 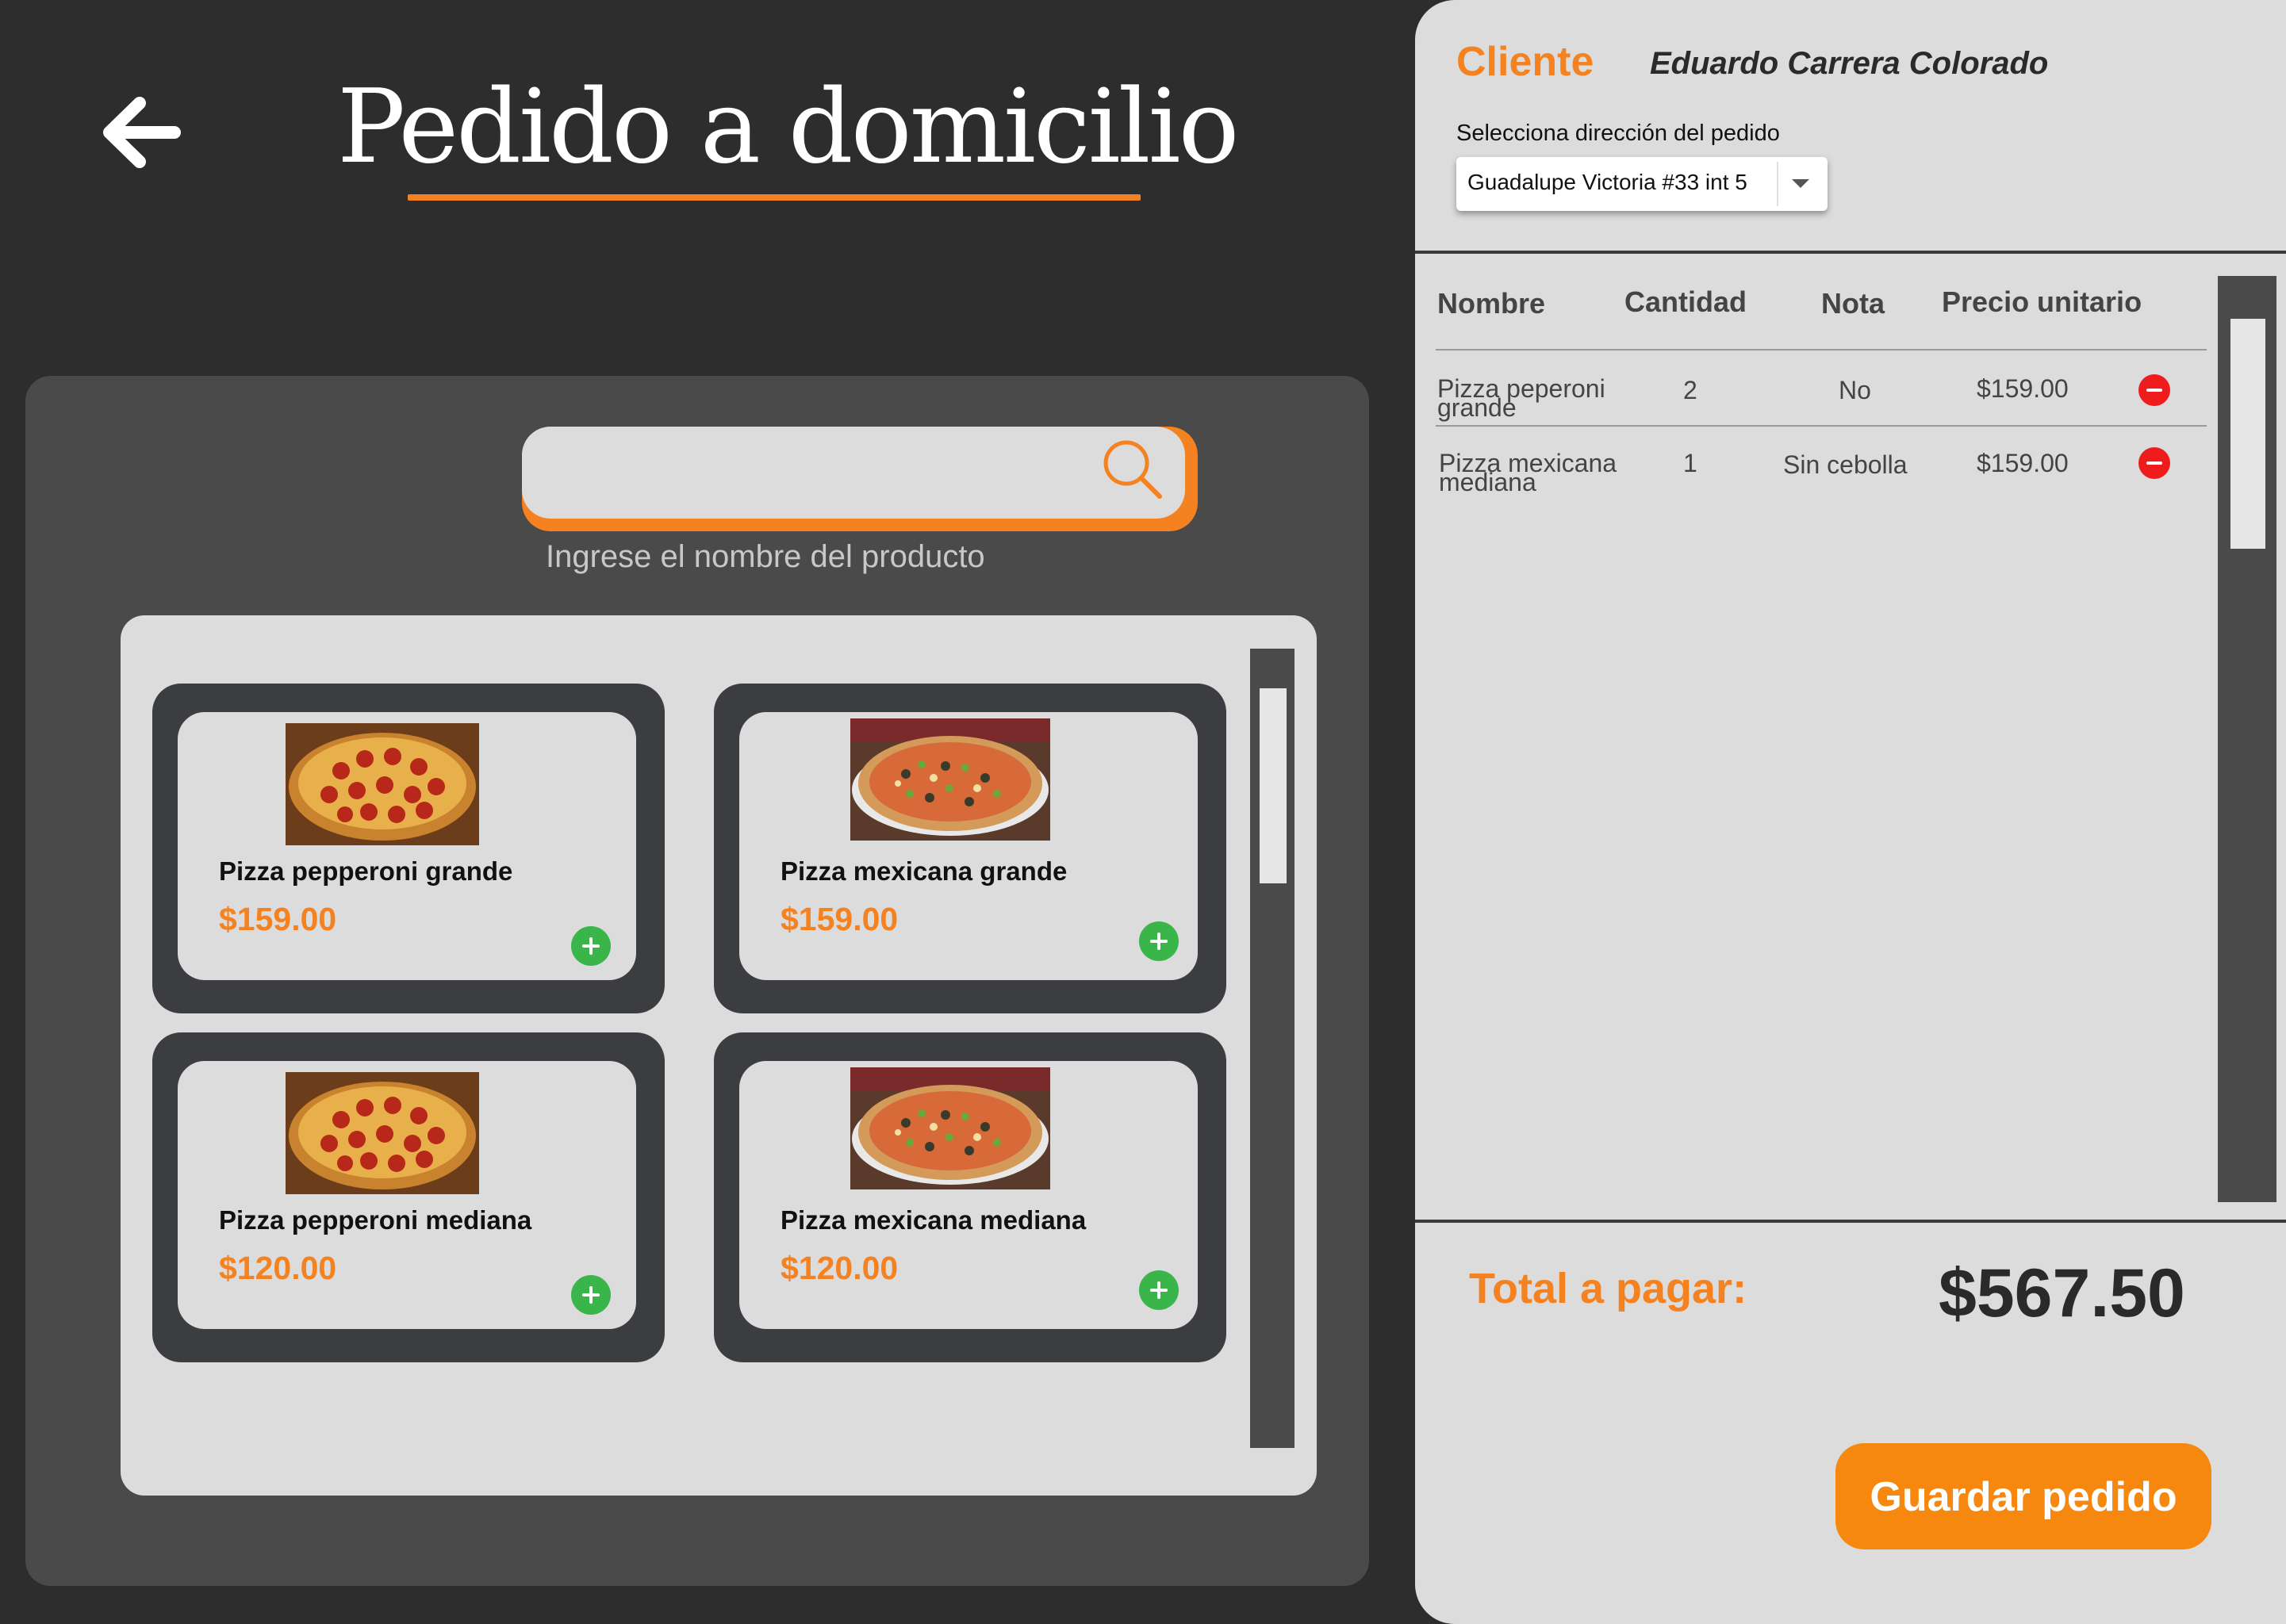 What do you see at coordinates (934, 1220) in the screenshot?
I see `product-name: Pizza mexicana mediana` at bounding box center [934, 1220].